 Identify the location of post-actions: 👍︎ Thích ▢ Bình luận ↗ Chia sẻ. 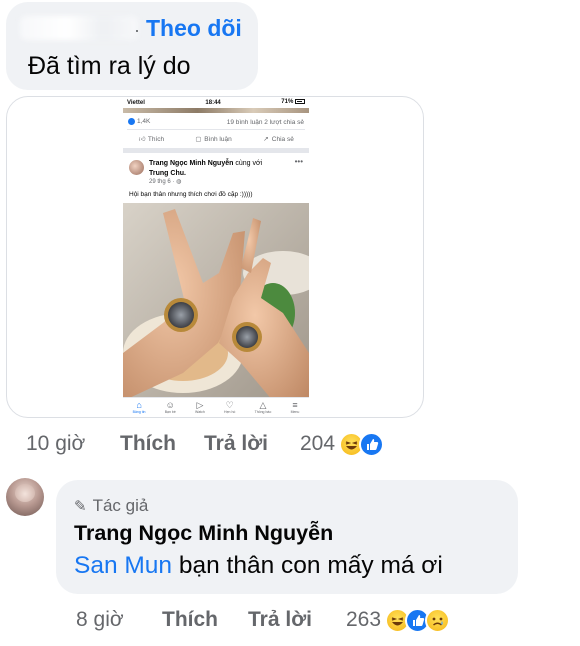
(216, 139).